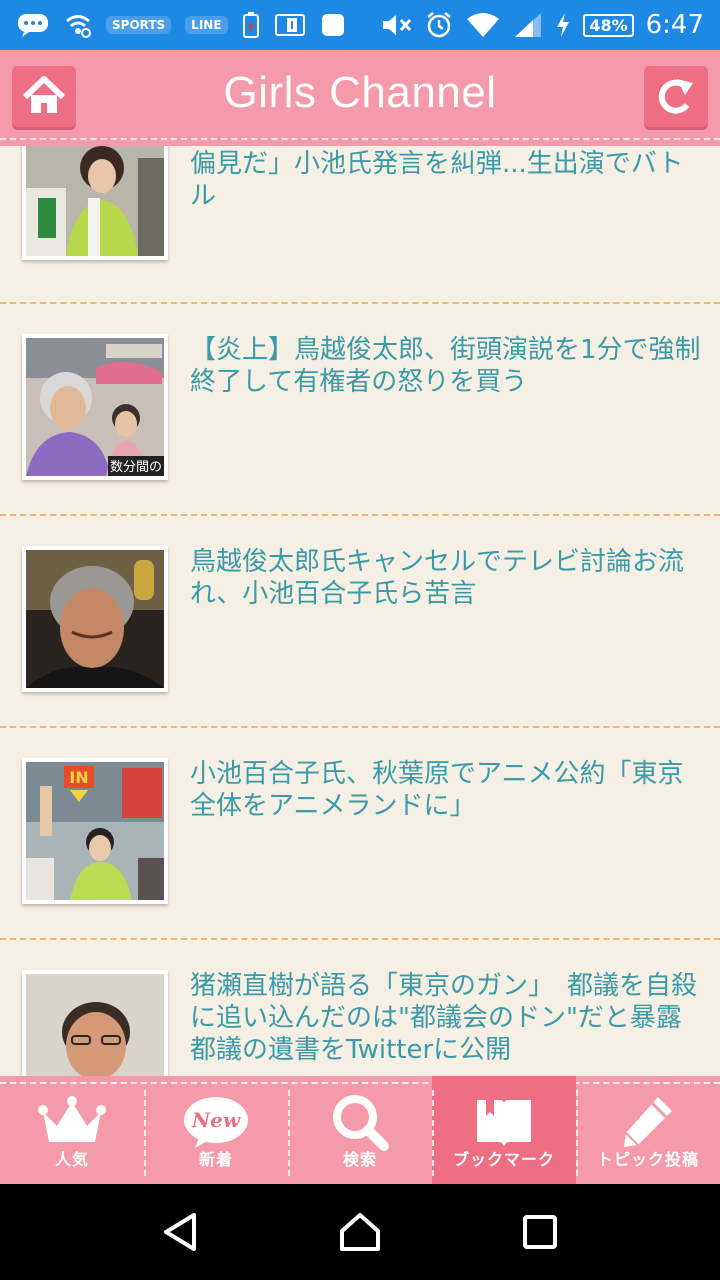 This screenshot has height=1280, width=720. I want to click on app-title: Girls Channel, so click(360, 92).